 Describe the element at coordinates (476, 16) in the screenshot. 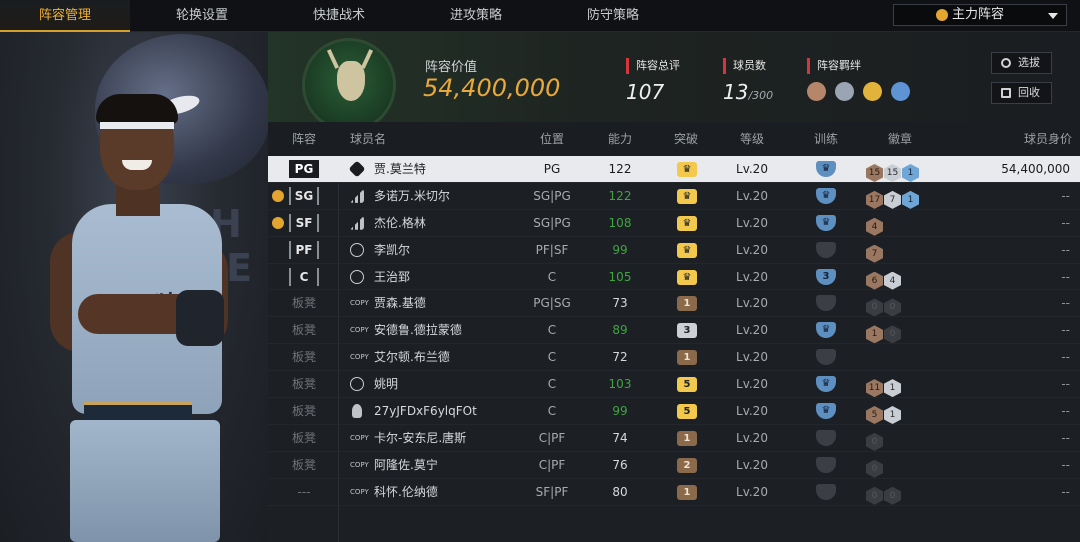

I see `tab-offense-strategy: 进攻策略` at that location.